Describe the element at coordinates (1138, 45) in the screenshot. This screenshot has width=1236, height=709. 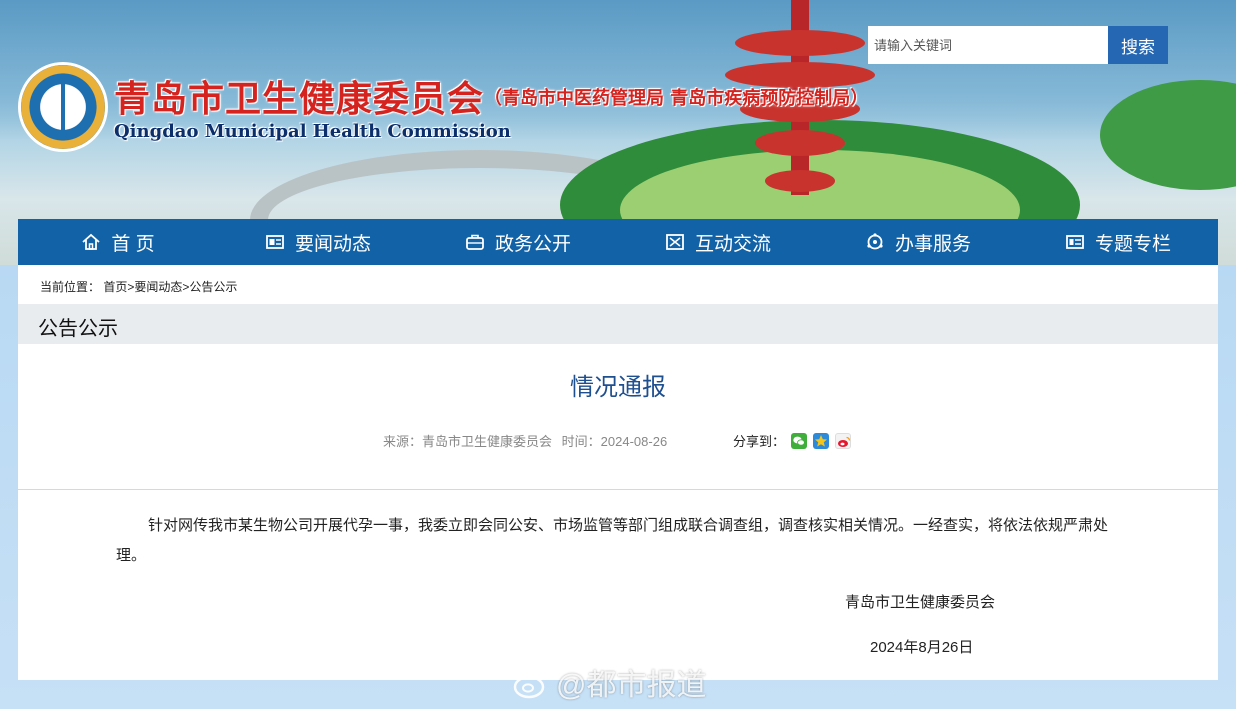
I see `search-button: 搜索` at that location.